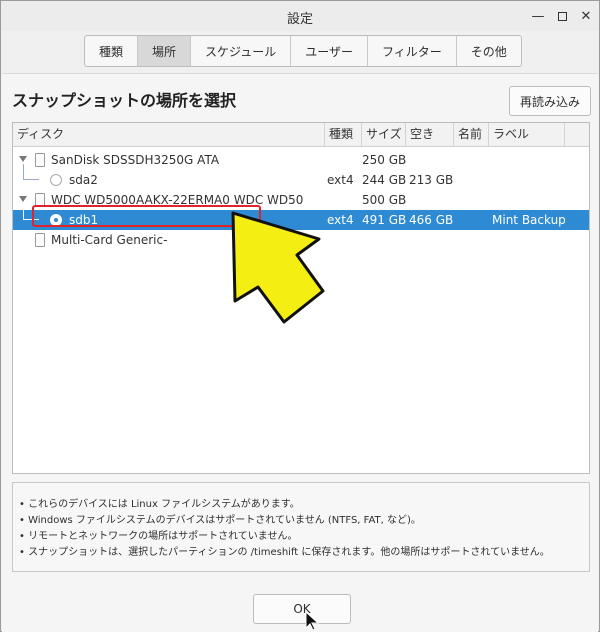 The width and height of the screenshot is (600, 632). What do you see at coordinates (412, 51) in the screenshot?
I see `tab-filters: フィルター` at bounding box center [412, 51].